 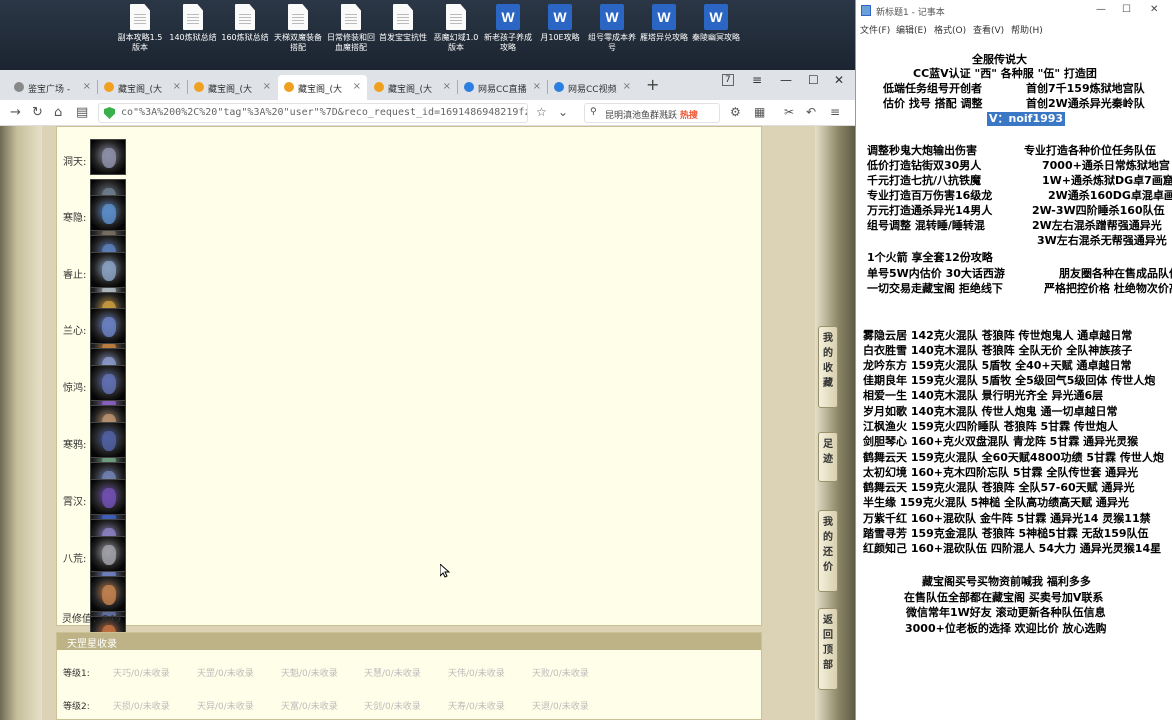 I want to click on desktop-file-icon: 首发宝宝抗性, so click(x=403, y=23).